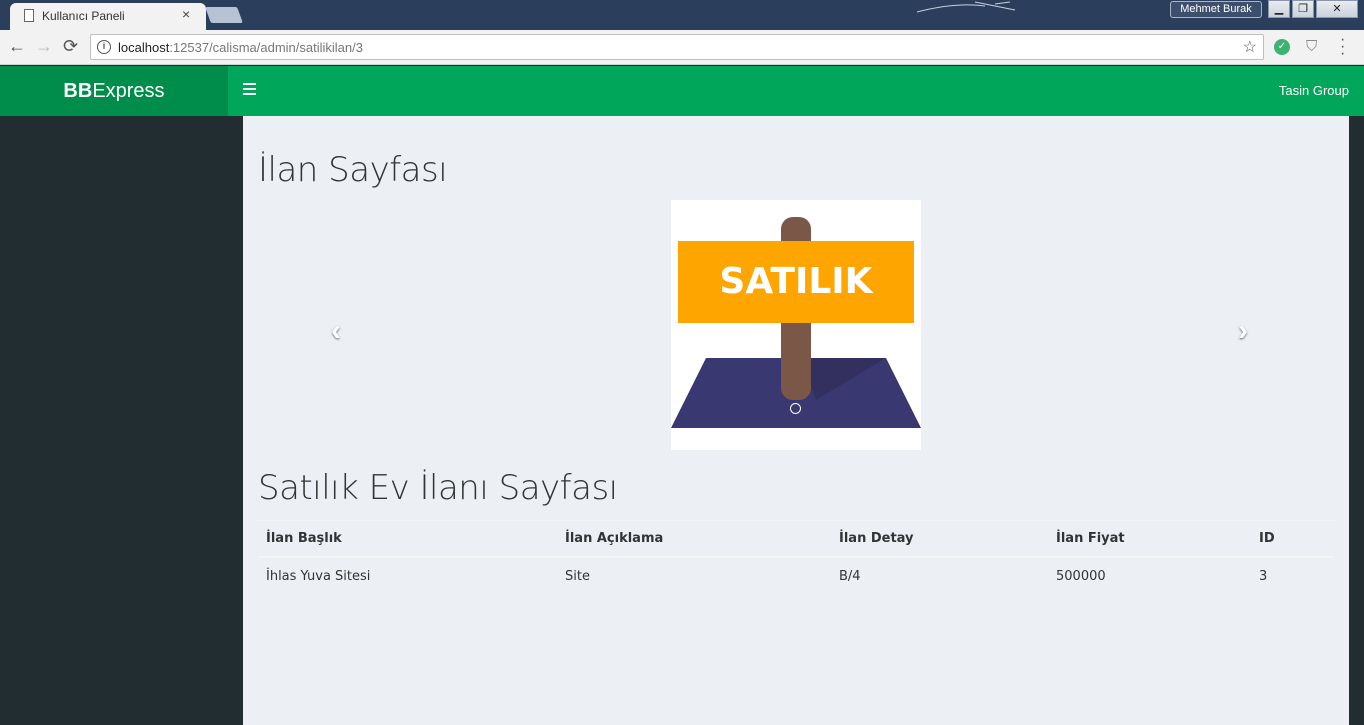 The height and width of the screenshot is (725, 1364). I want to click on bookmark-star-icon: ☆, so click(1250, 47).